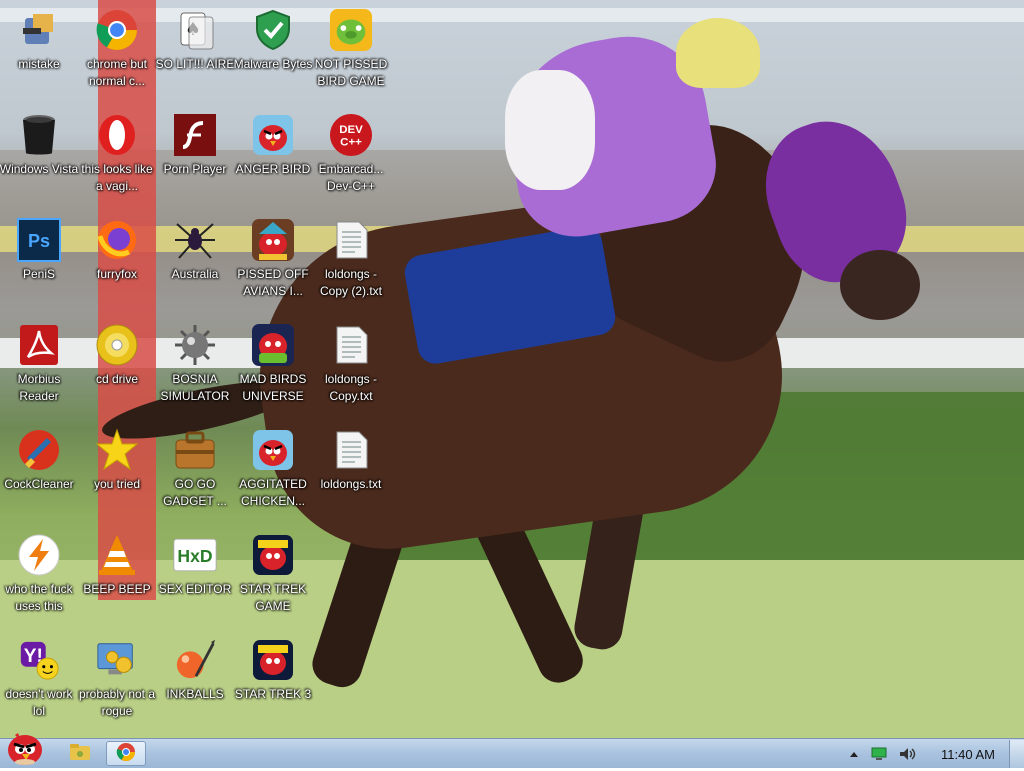 Image resolution: width=1024 pixels, height=771 pixels. Describe the element at coordinates (117, 702) in the screenshot. I see `desktop-icon-label: probably not a rogue` at that location.